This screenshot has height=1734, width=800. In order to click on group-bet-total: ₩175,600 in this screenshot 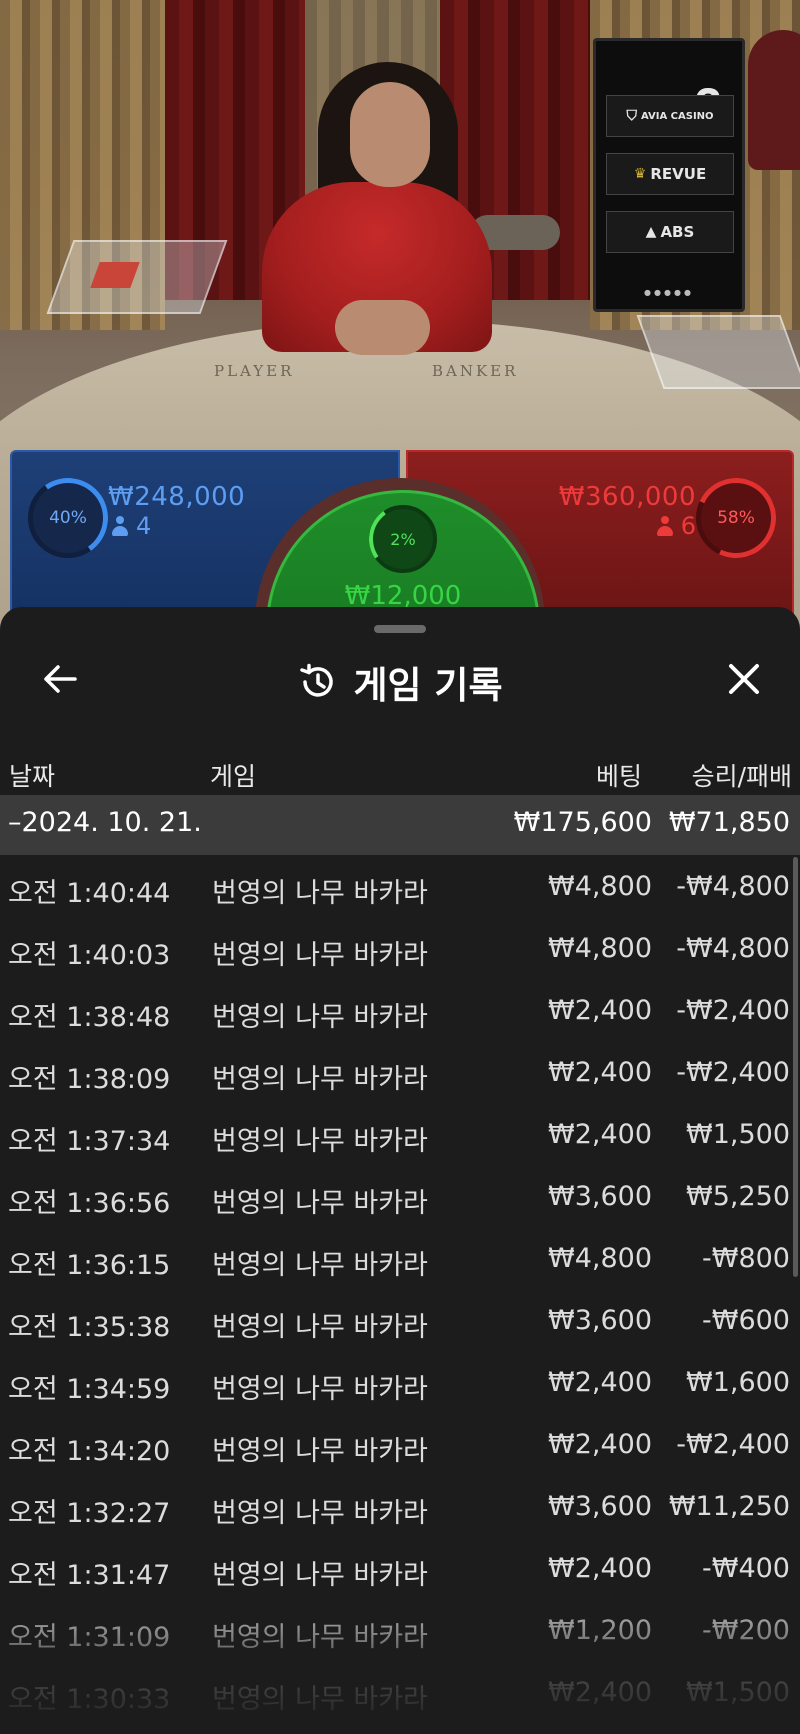, I will do `click(582, 822)`.